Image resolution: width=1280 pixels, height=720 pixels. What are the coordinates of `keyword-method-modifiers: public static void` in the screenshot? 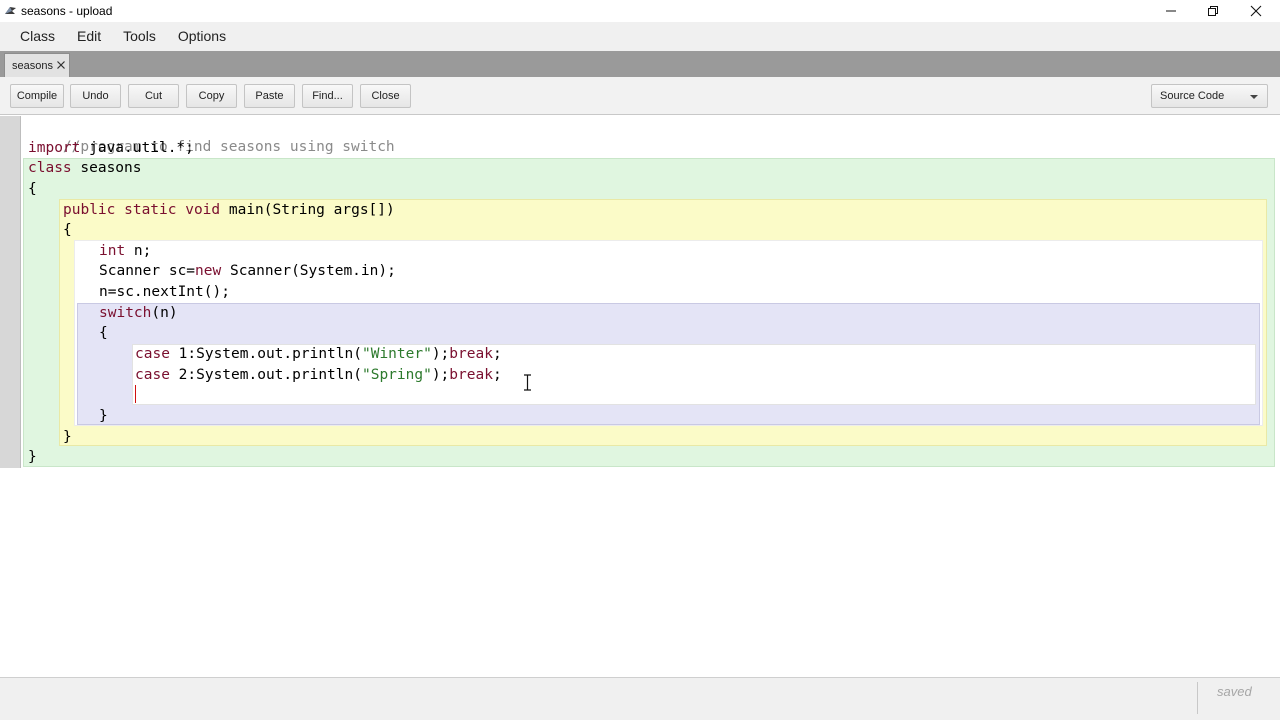 It's located at (142, 210).